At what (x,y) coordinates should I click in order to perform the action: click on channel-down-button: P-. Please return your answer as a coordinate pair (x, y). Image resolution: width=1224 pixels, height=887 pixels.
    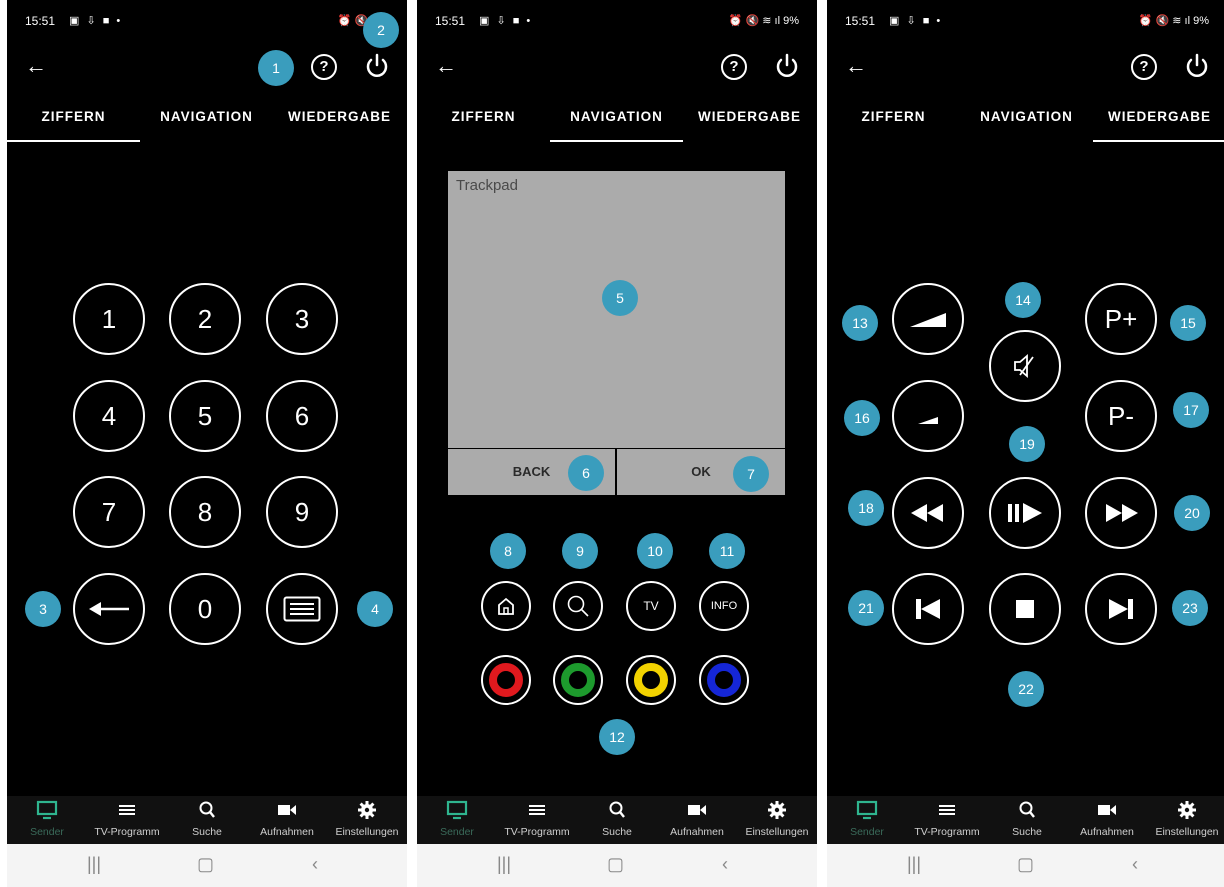
    Looking at the image, I should click on (1121, 416).